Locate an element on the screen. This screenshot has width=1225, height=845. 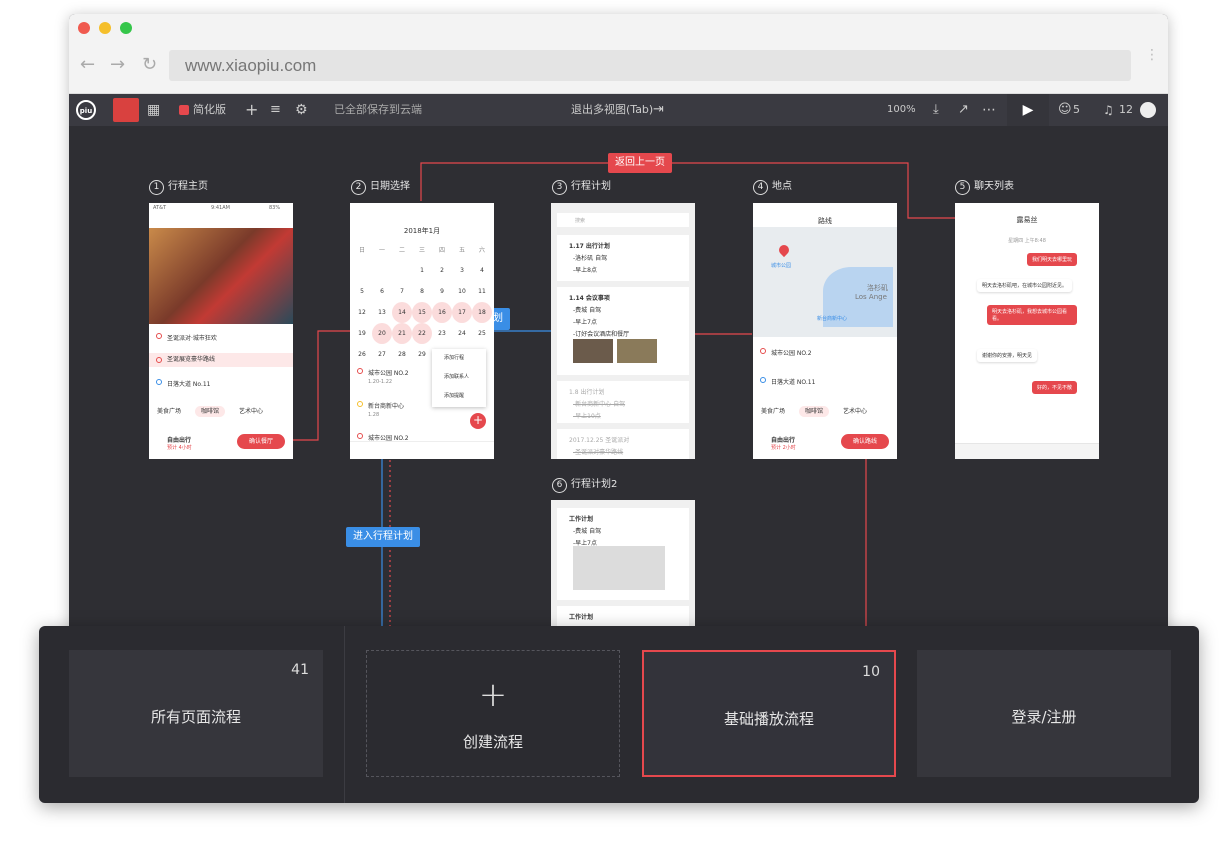
calendar-day: 1 is located at coordinates (422, 270).